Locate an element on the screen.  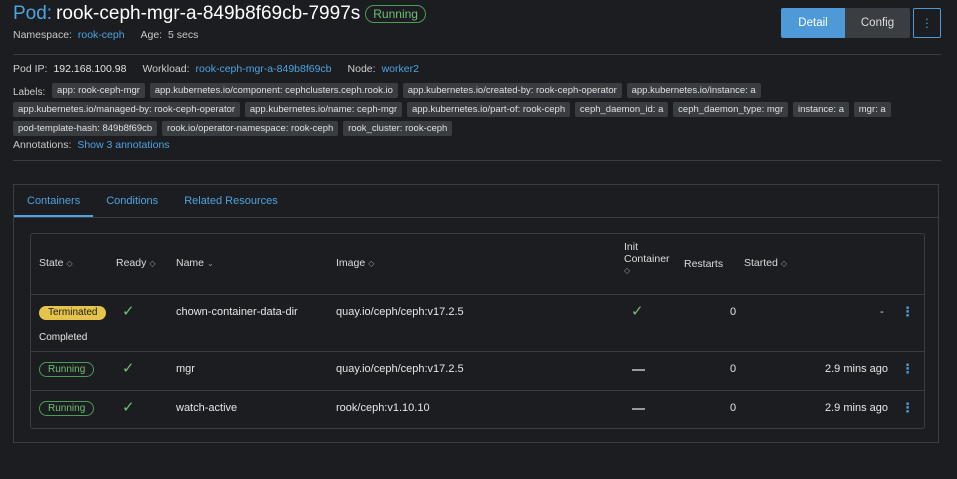
column-header-state: State ◇ is located at coordinates (56, 263).